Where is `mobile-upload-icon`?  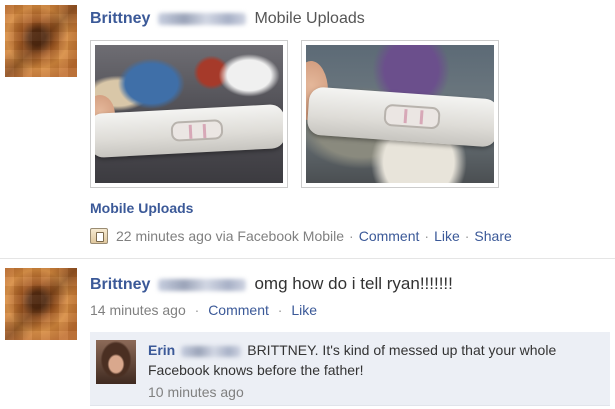 mobile-upload-icon is located at coordinates (99, 236).